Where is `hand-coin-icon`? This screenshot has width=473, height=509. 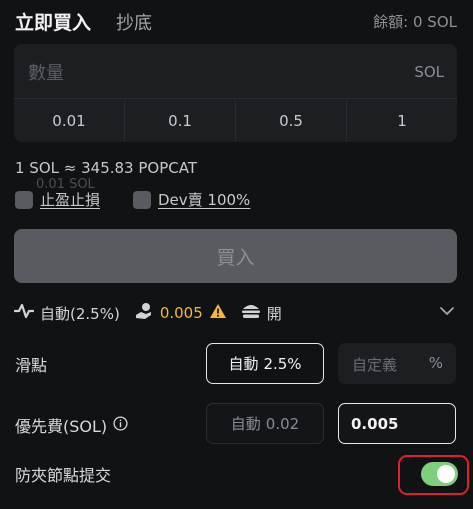 hand-coin-icon is located at coordinates (144, 313).